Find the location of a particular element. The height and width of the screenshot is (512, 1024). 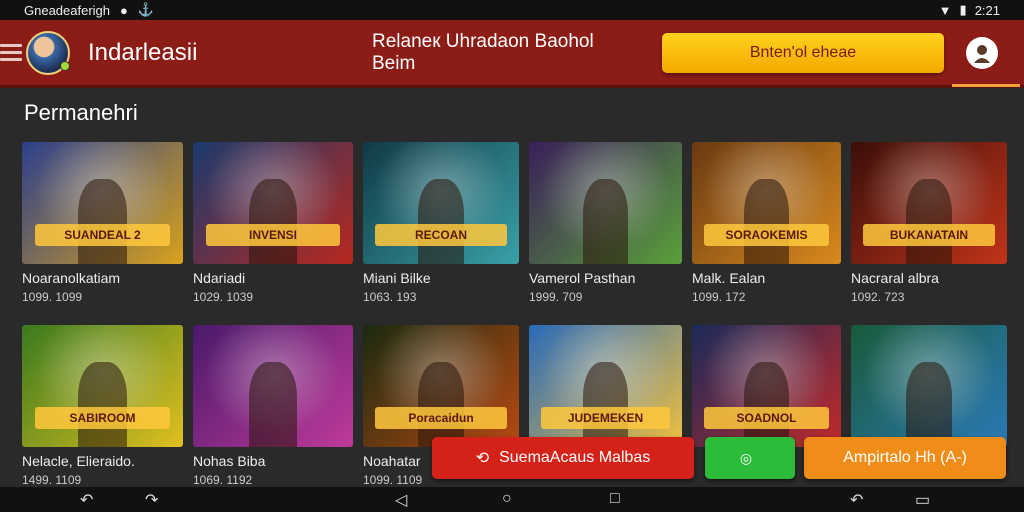

game-banner: INVENSI is located at coordinates (273, 235).